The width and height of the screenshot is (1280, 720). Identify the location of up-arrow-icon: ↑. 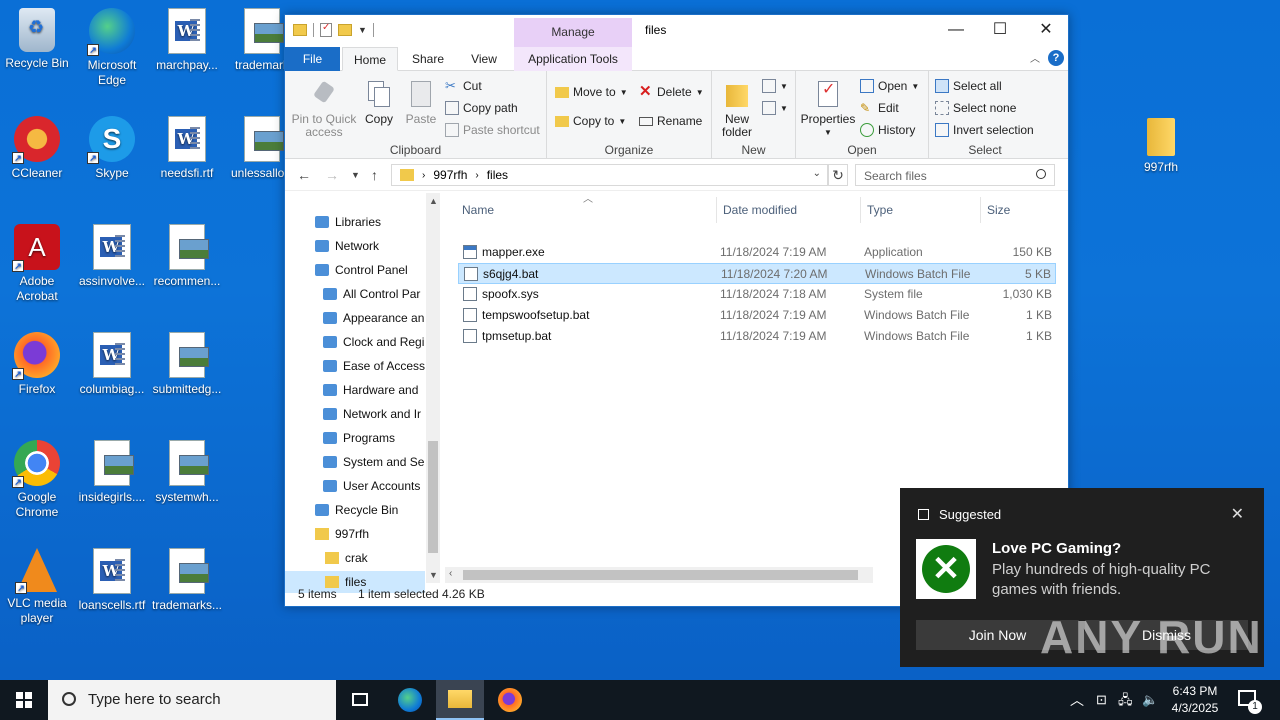
(374, 175).